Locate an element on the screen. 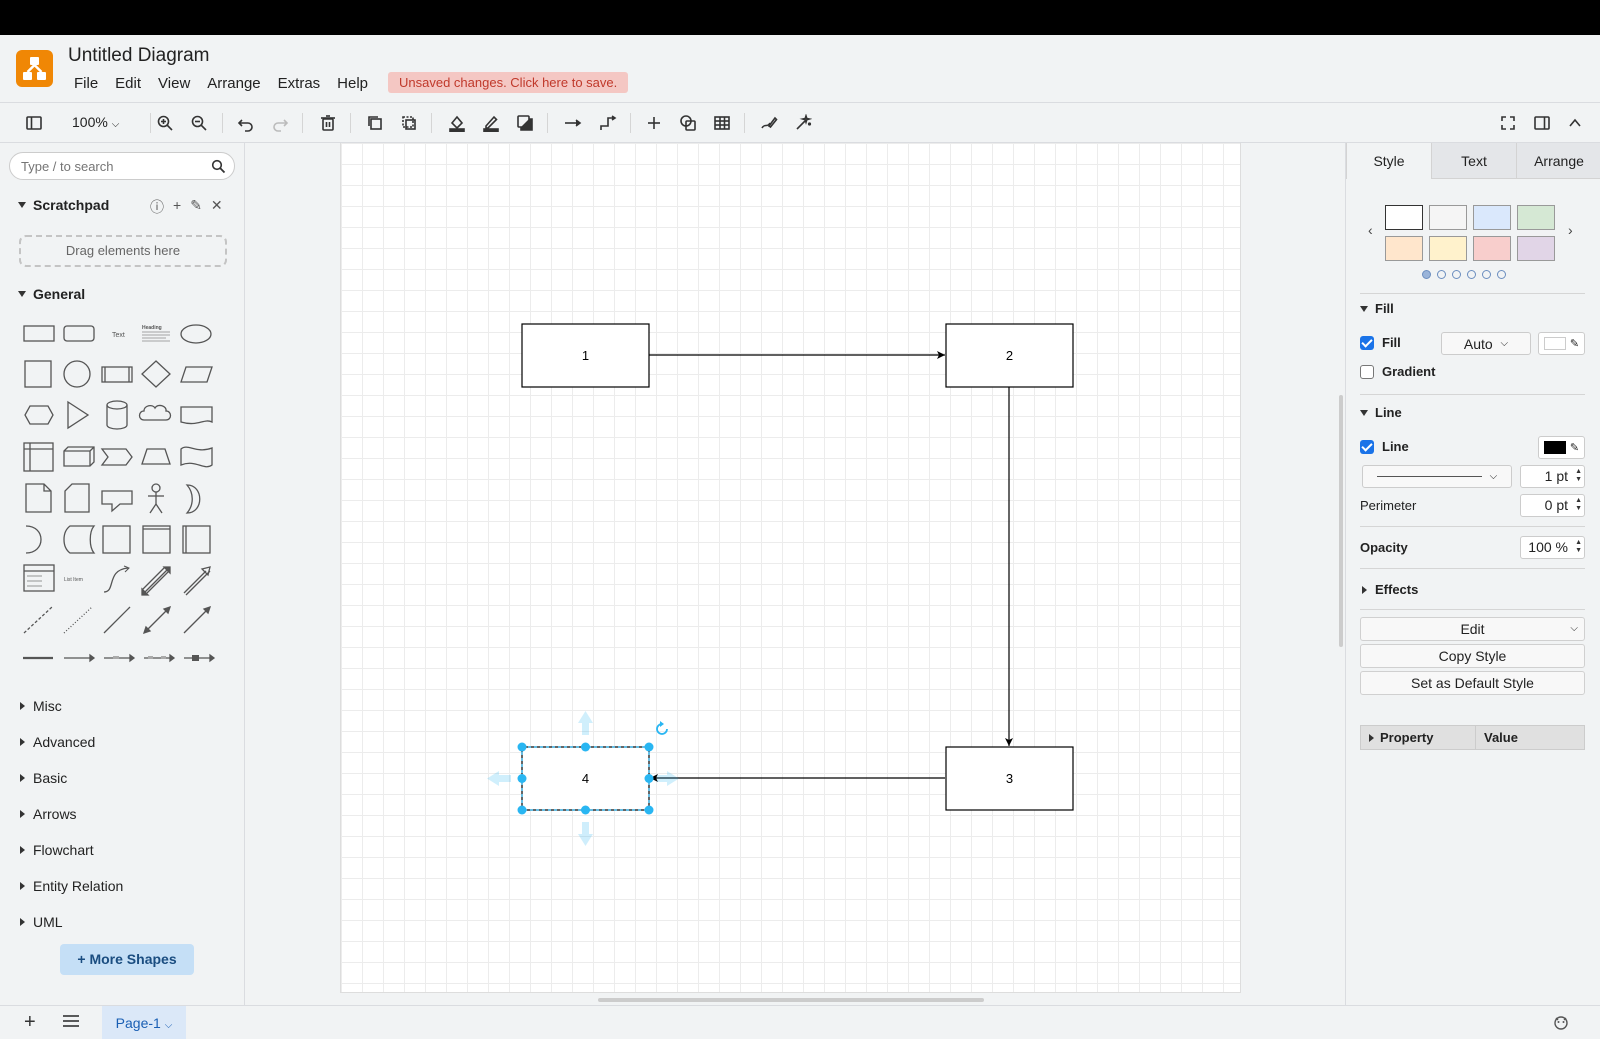 Image resolution: width=1600 pixels, height=1039 pixels. rotate-handle-icon is located at coordinates (662, 728).